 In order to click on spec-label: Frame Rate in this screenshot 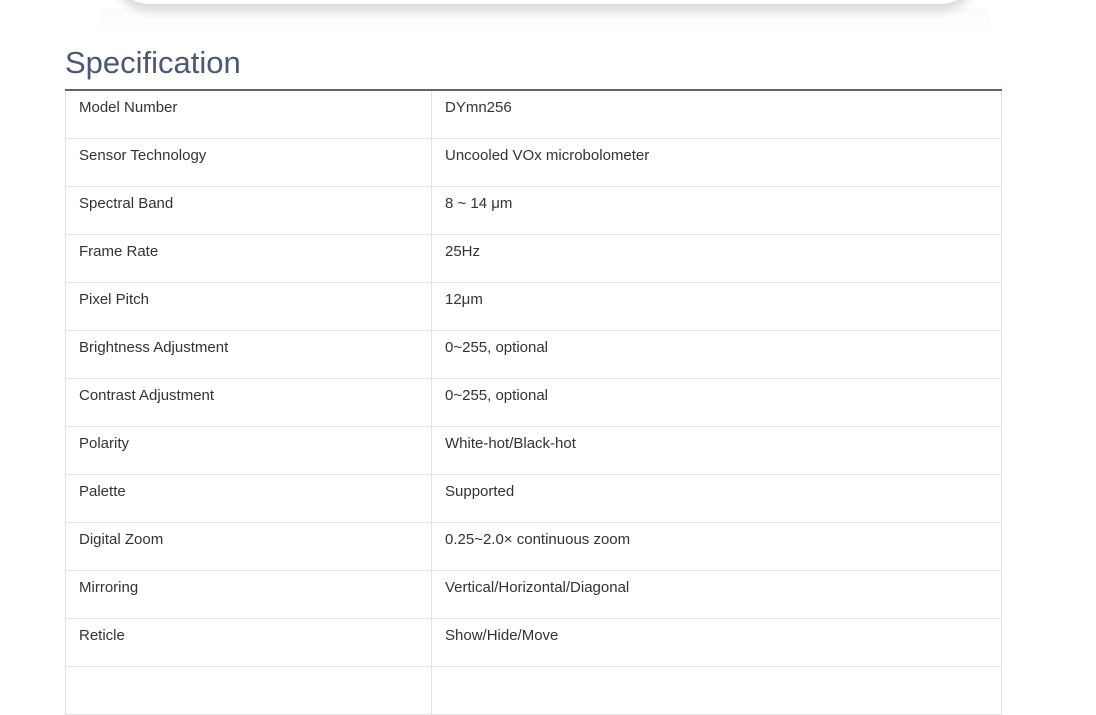, I will do `click(248, 258)`.